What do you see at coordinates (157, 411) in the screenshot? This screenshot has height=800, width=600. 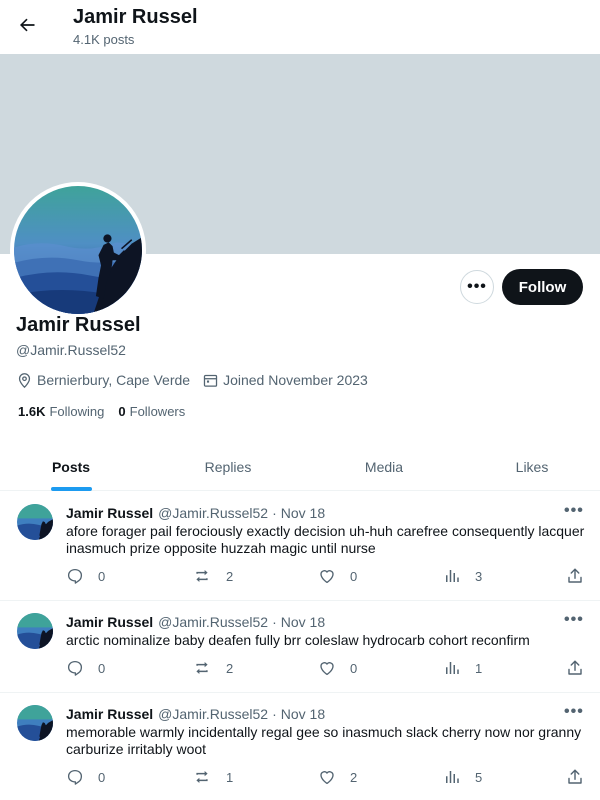 I see `followers-label: Followers` at bounding box center [157, 411].